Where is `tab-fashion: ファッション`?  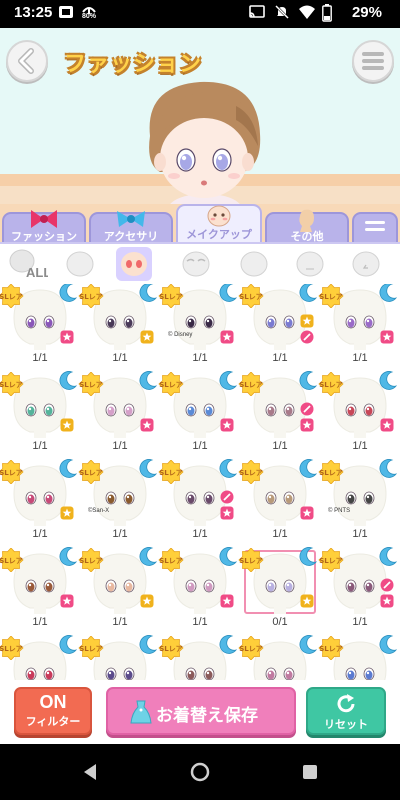 tab-fashion: ファッション is located at coordinates (44, 227).